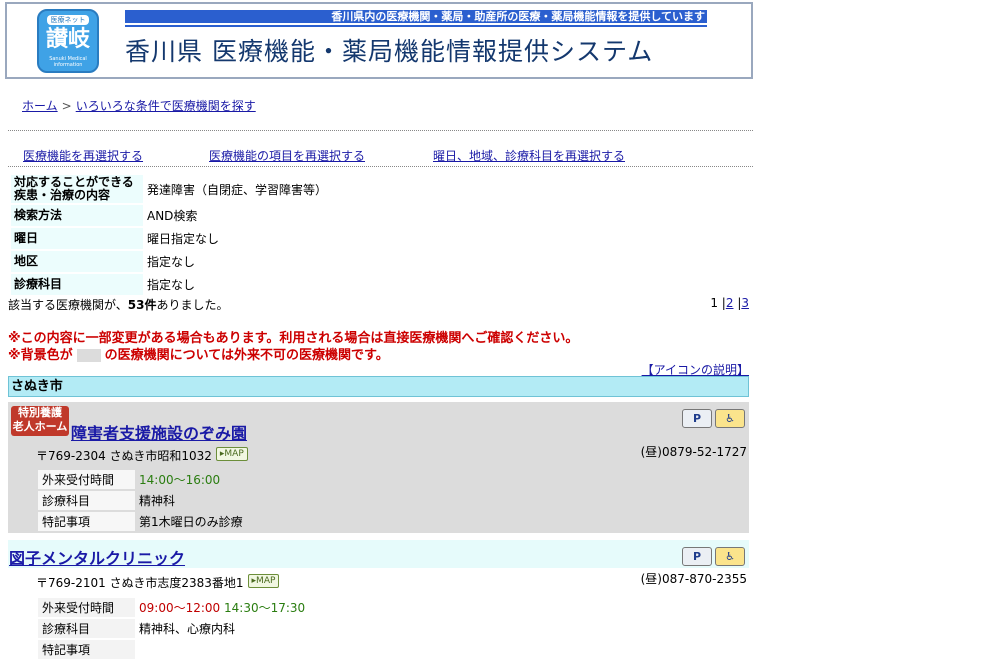  I want to click on result-count-number: 53件, so click(142, 305).